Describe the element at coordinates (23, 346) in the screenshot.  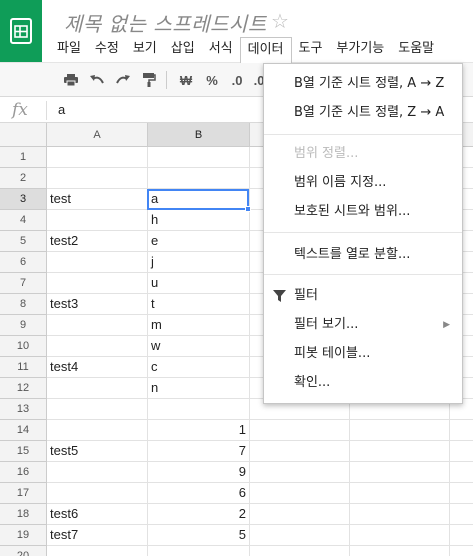
I see `row-header: 10` at that location.